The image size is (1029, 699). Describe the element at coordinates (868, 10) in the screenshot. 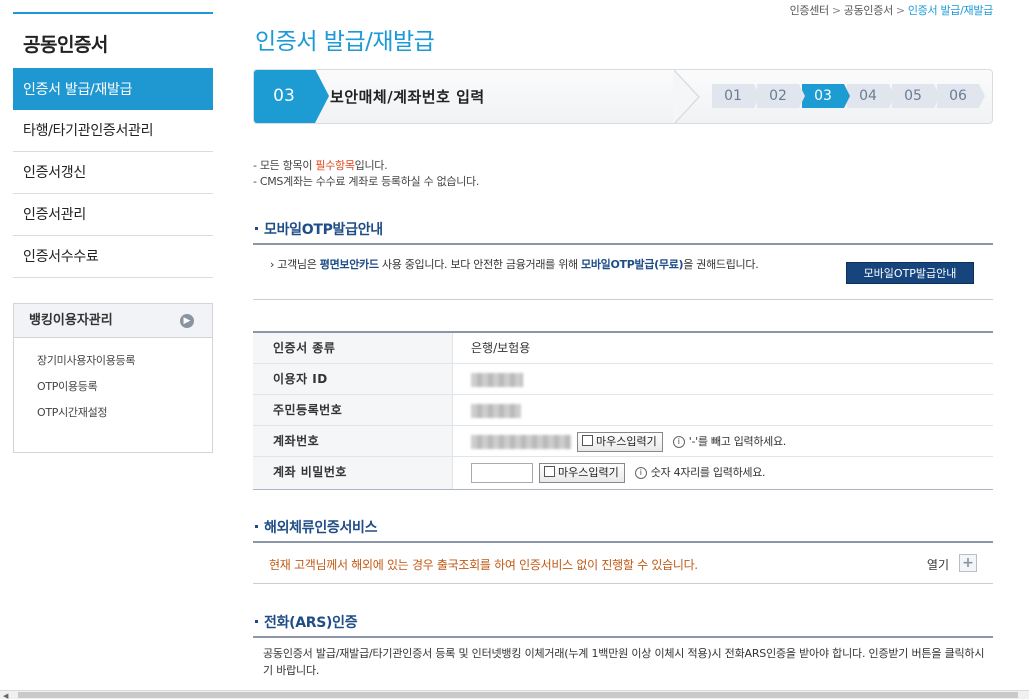

I see `breadcrumb-item-cert: 공동인증서` at that location.